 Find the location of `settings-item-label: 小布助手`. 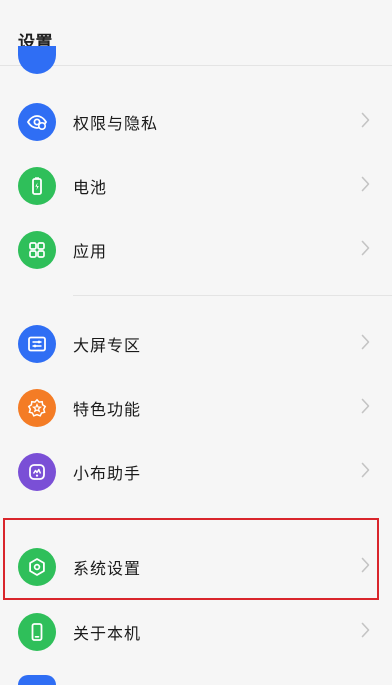

settings-item-label: 小布助手 is located at coordinates (107, 473).